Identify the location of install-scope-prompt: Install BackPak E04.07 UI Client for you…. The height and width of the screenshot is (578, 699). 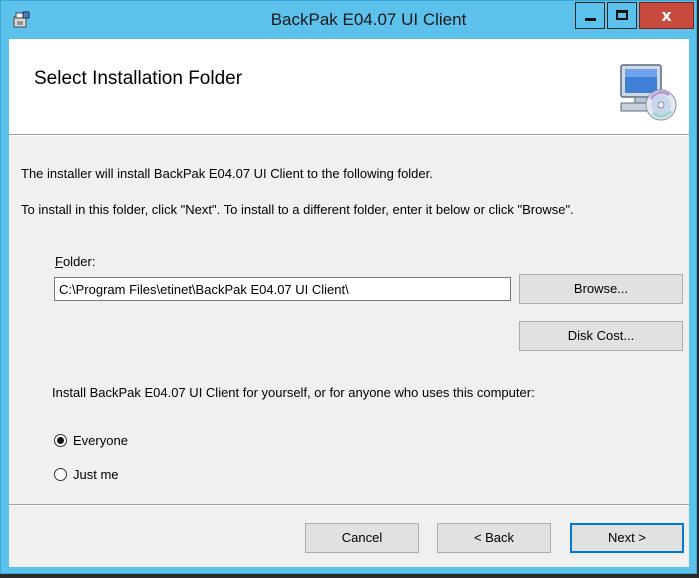
(293, 392).